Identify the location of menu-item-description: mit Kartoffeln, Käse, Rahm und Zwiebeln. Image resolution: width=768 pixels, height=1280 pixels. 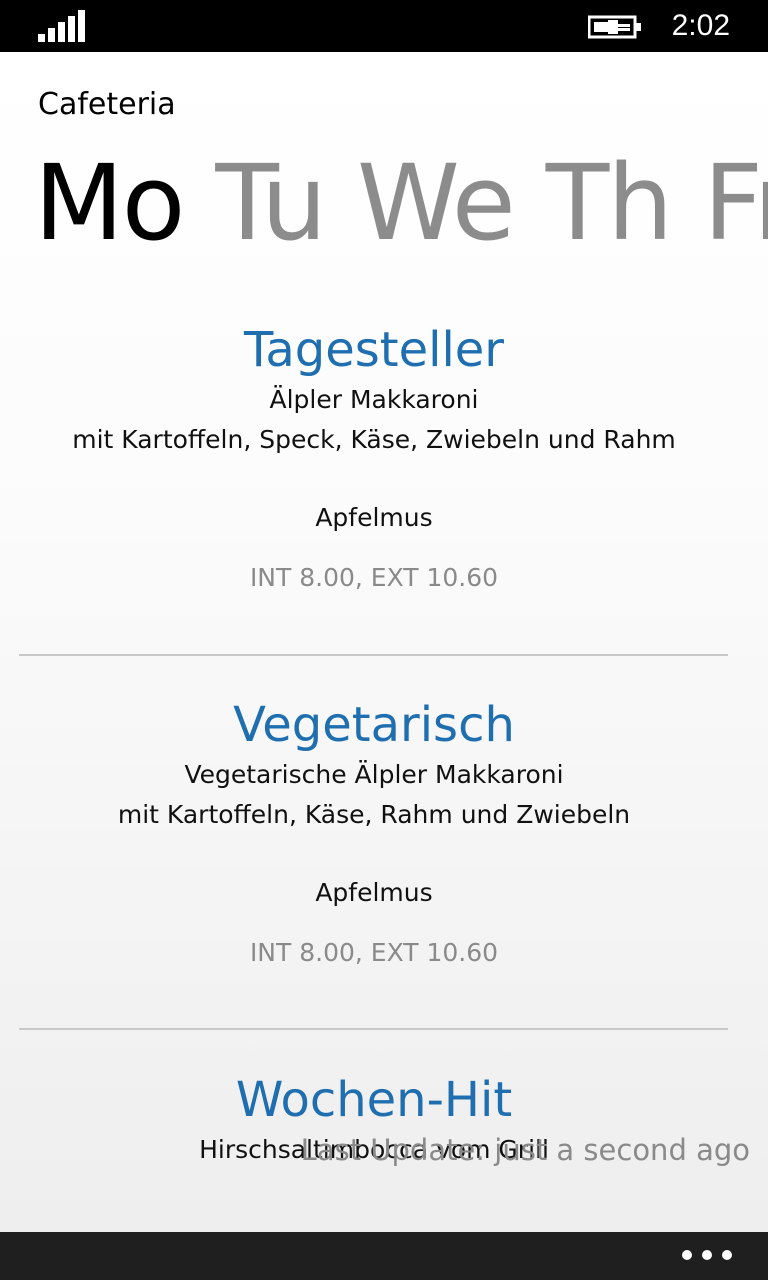
(374, 814).